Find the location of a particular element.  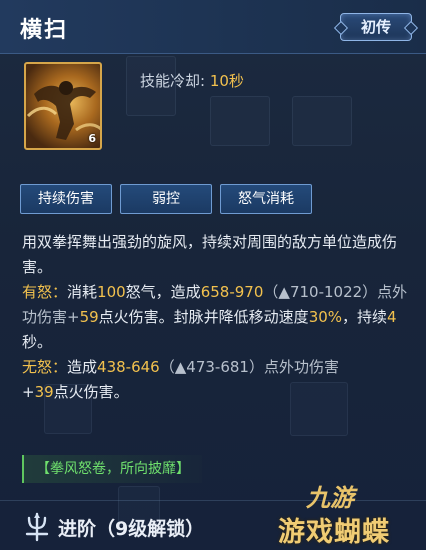

no-rage-fire-damage: 39 is located at coordinates (44, 392).